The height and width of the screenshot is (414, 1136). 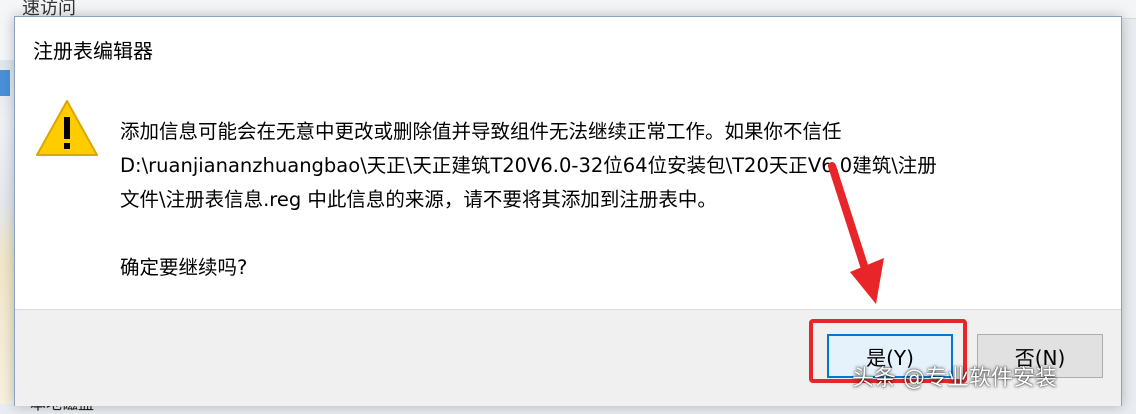 I want to click on warning-icon, so click(x=67, y=128).